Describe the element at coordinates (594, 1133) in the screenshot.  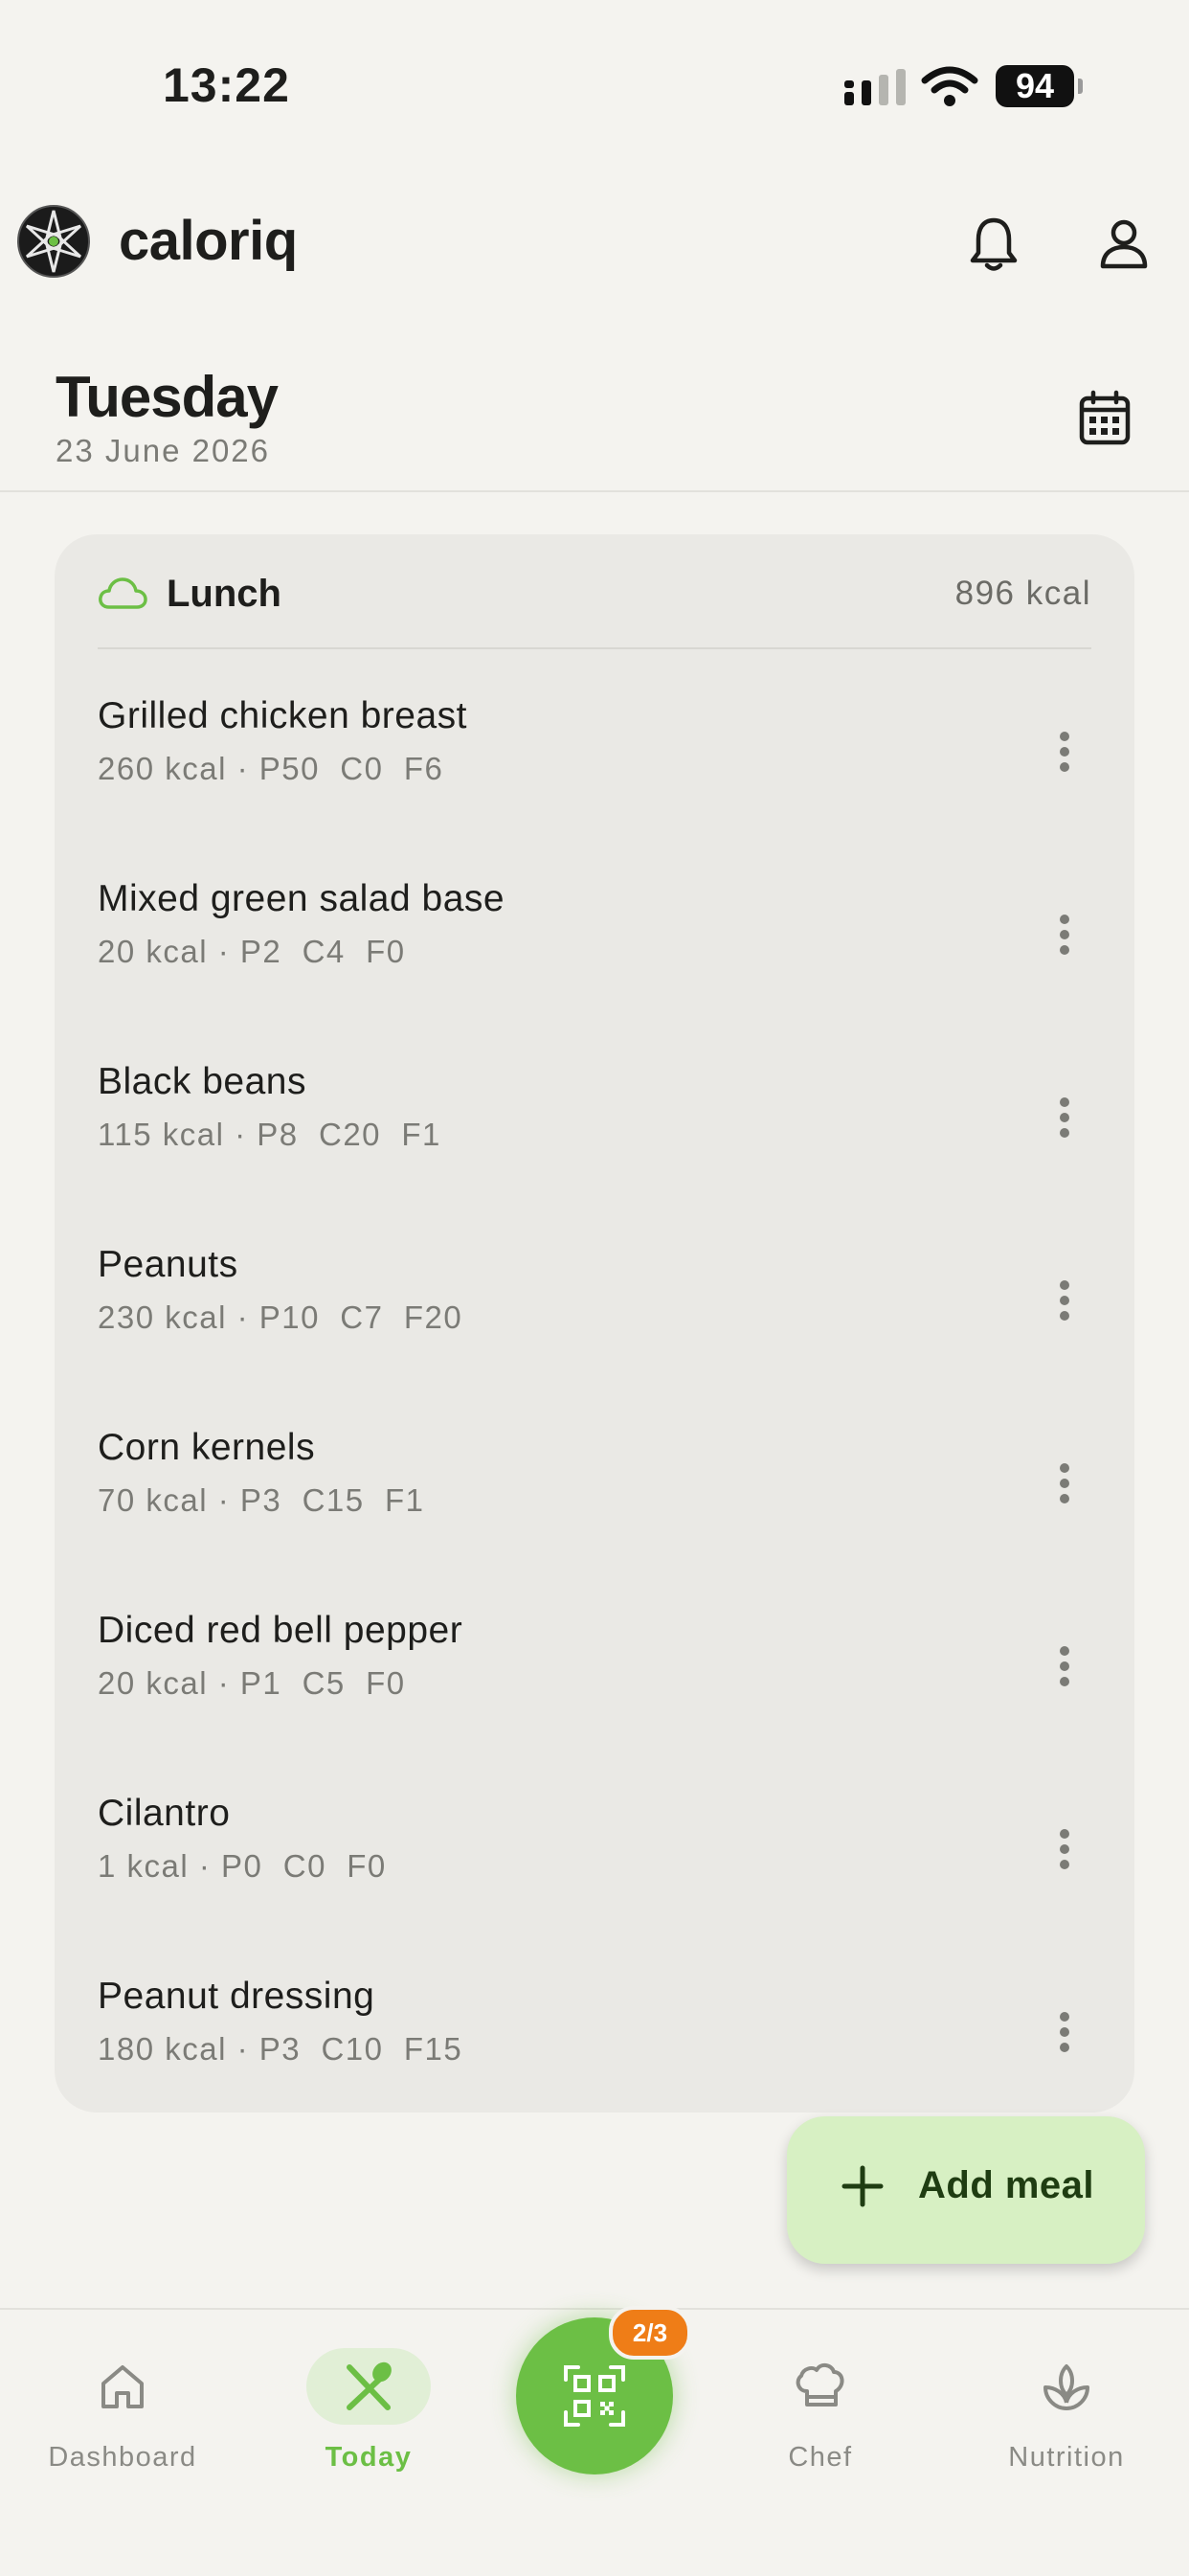
I see `food-item: Black beans 115 kcal · P8 C20 F1` at that location.